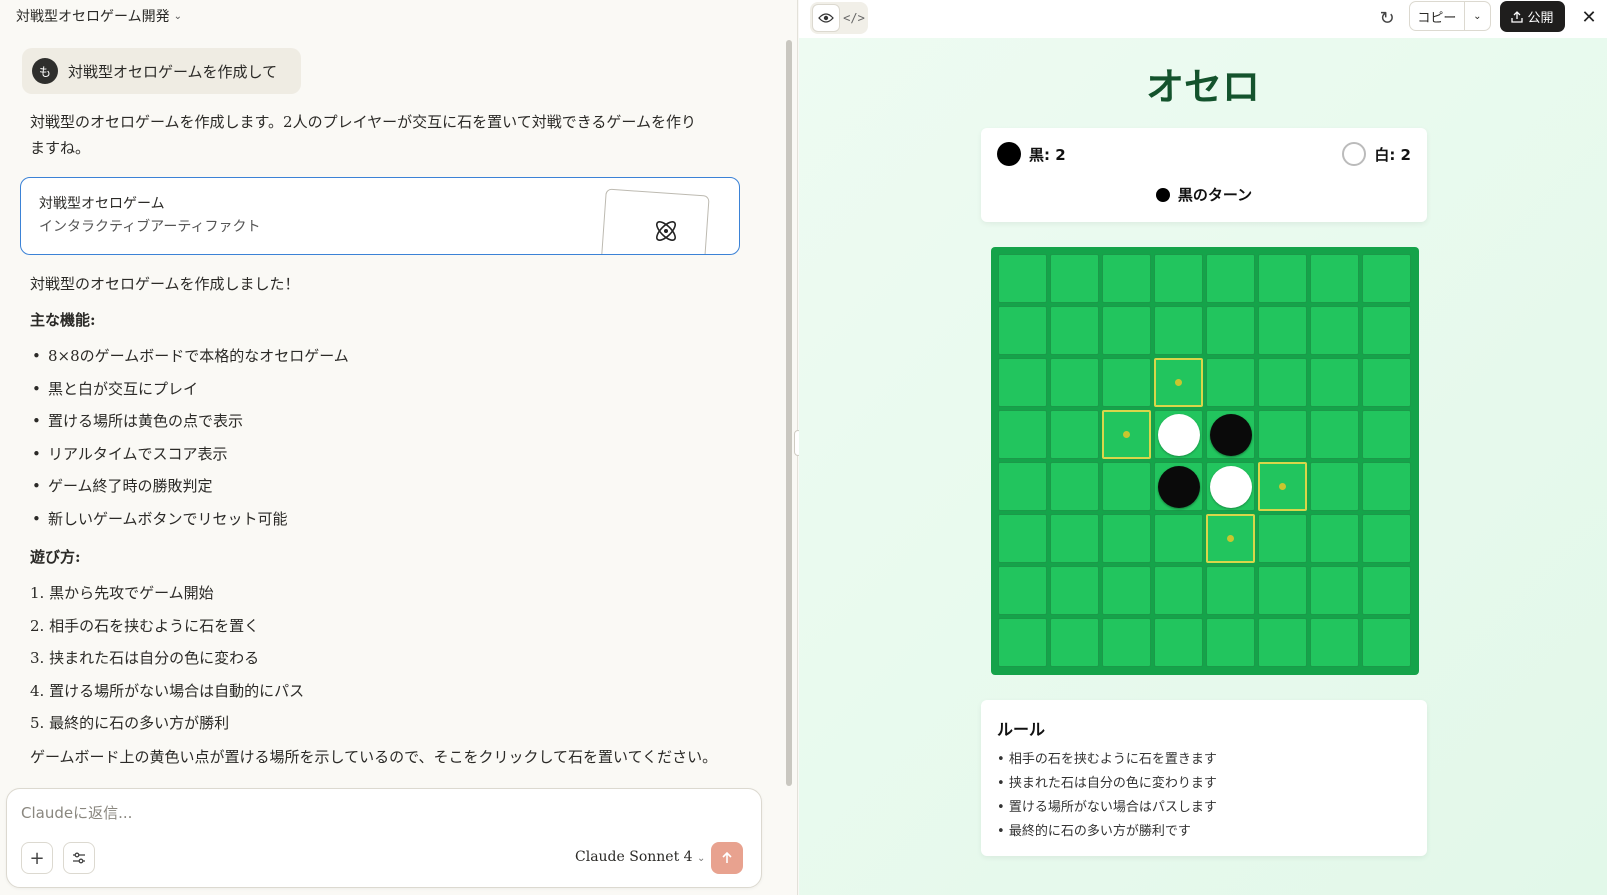 Image resolution: width=1607 pixels, height=895 pixels. I want to click on code-button: </>, so click(854, 18).